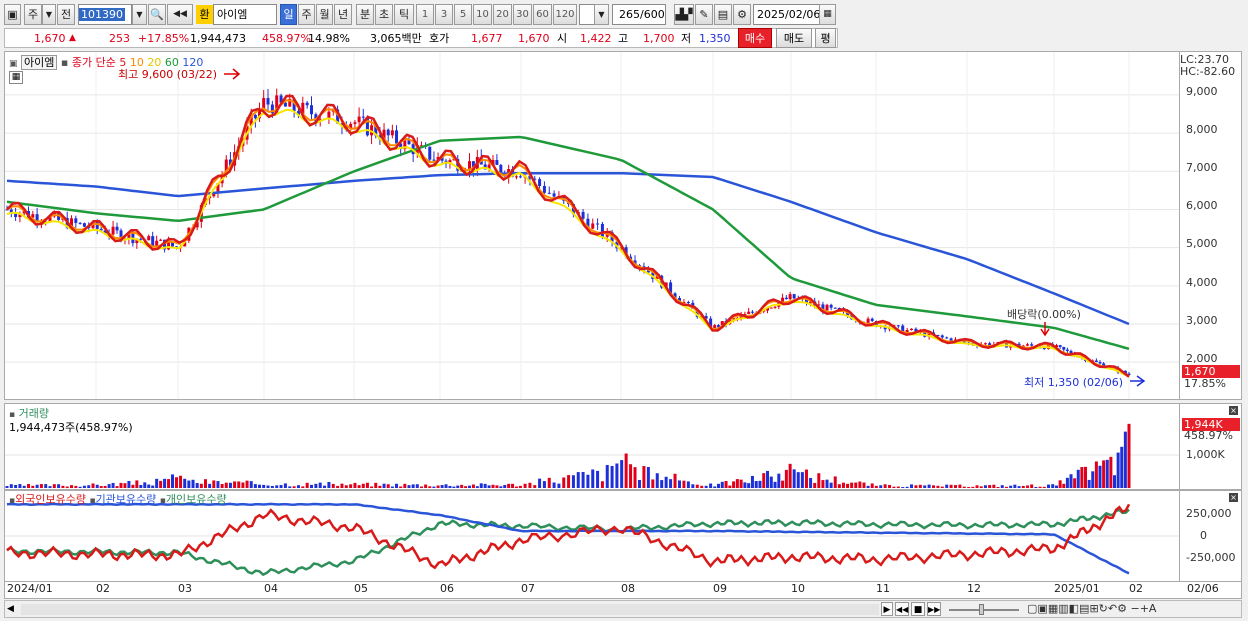 Image resolution: width=1248 pixels, height=621 pixels. Describe the element at coordinates (1074, 608) in the screenshot. I see `mark-icon: ◧` at that location.